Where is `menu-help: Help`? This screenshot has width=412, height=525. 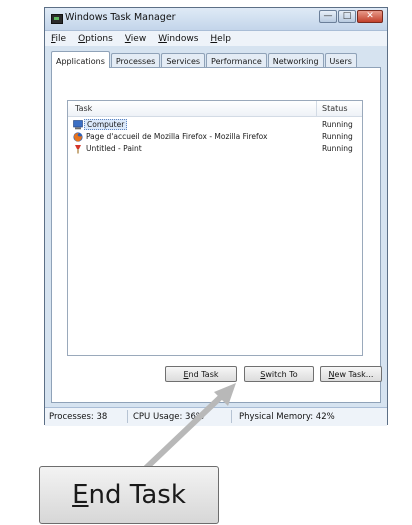
menu-help: Help is located at coordinates (220, 39).